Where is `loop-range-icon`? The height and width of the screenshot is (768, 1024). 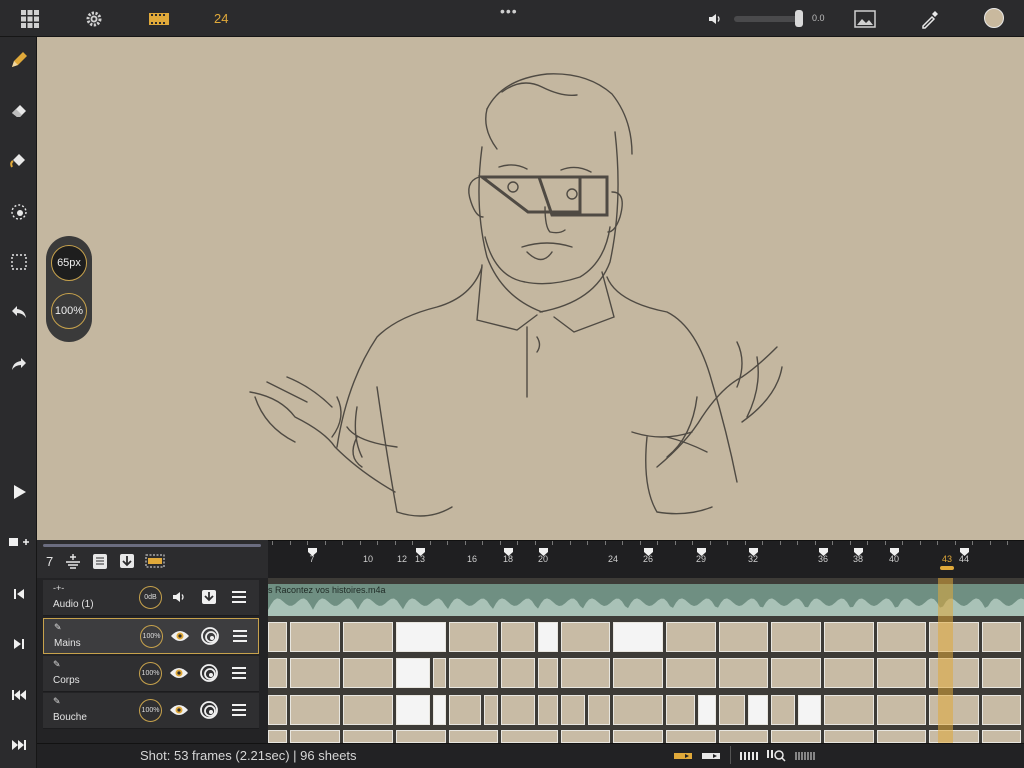
loop-range-icon is located at coordinates (683, 755).